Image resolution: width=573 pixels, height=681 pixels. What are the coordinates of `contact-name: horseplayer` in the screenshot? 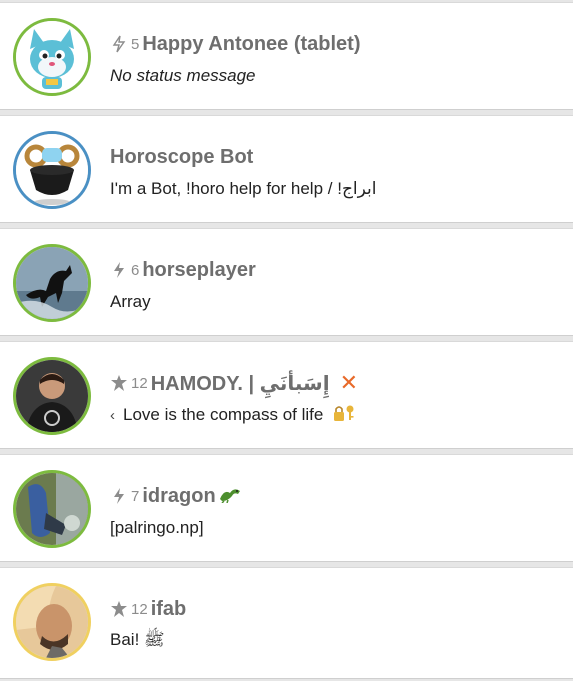 It's located at (199, 269).